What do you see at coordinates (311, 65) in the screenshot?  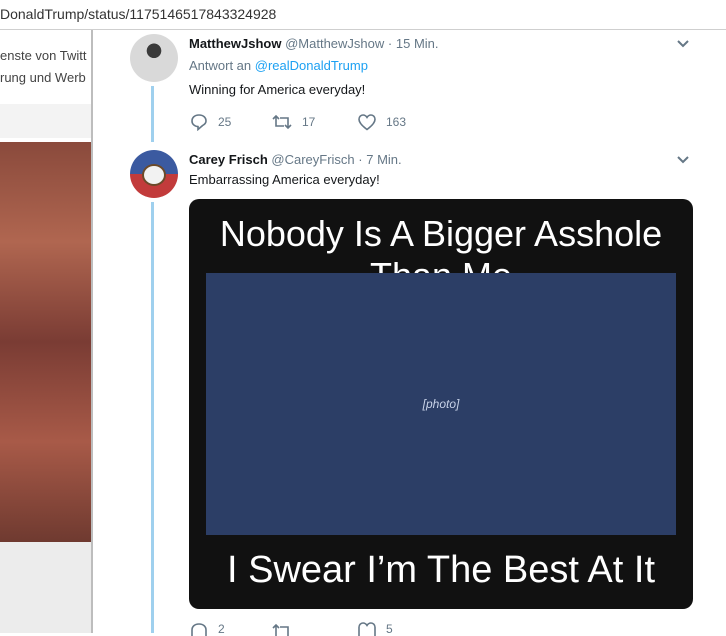 I see `reply-mention-link: @realDonaldTrump` at bounding box center [311, 65].